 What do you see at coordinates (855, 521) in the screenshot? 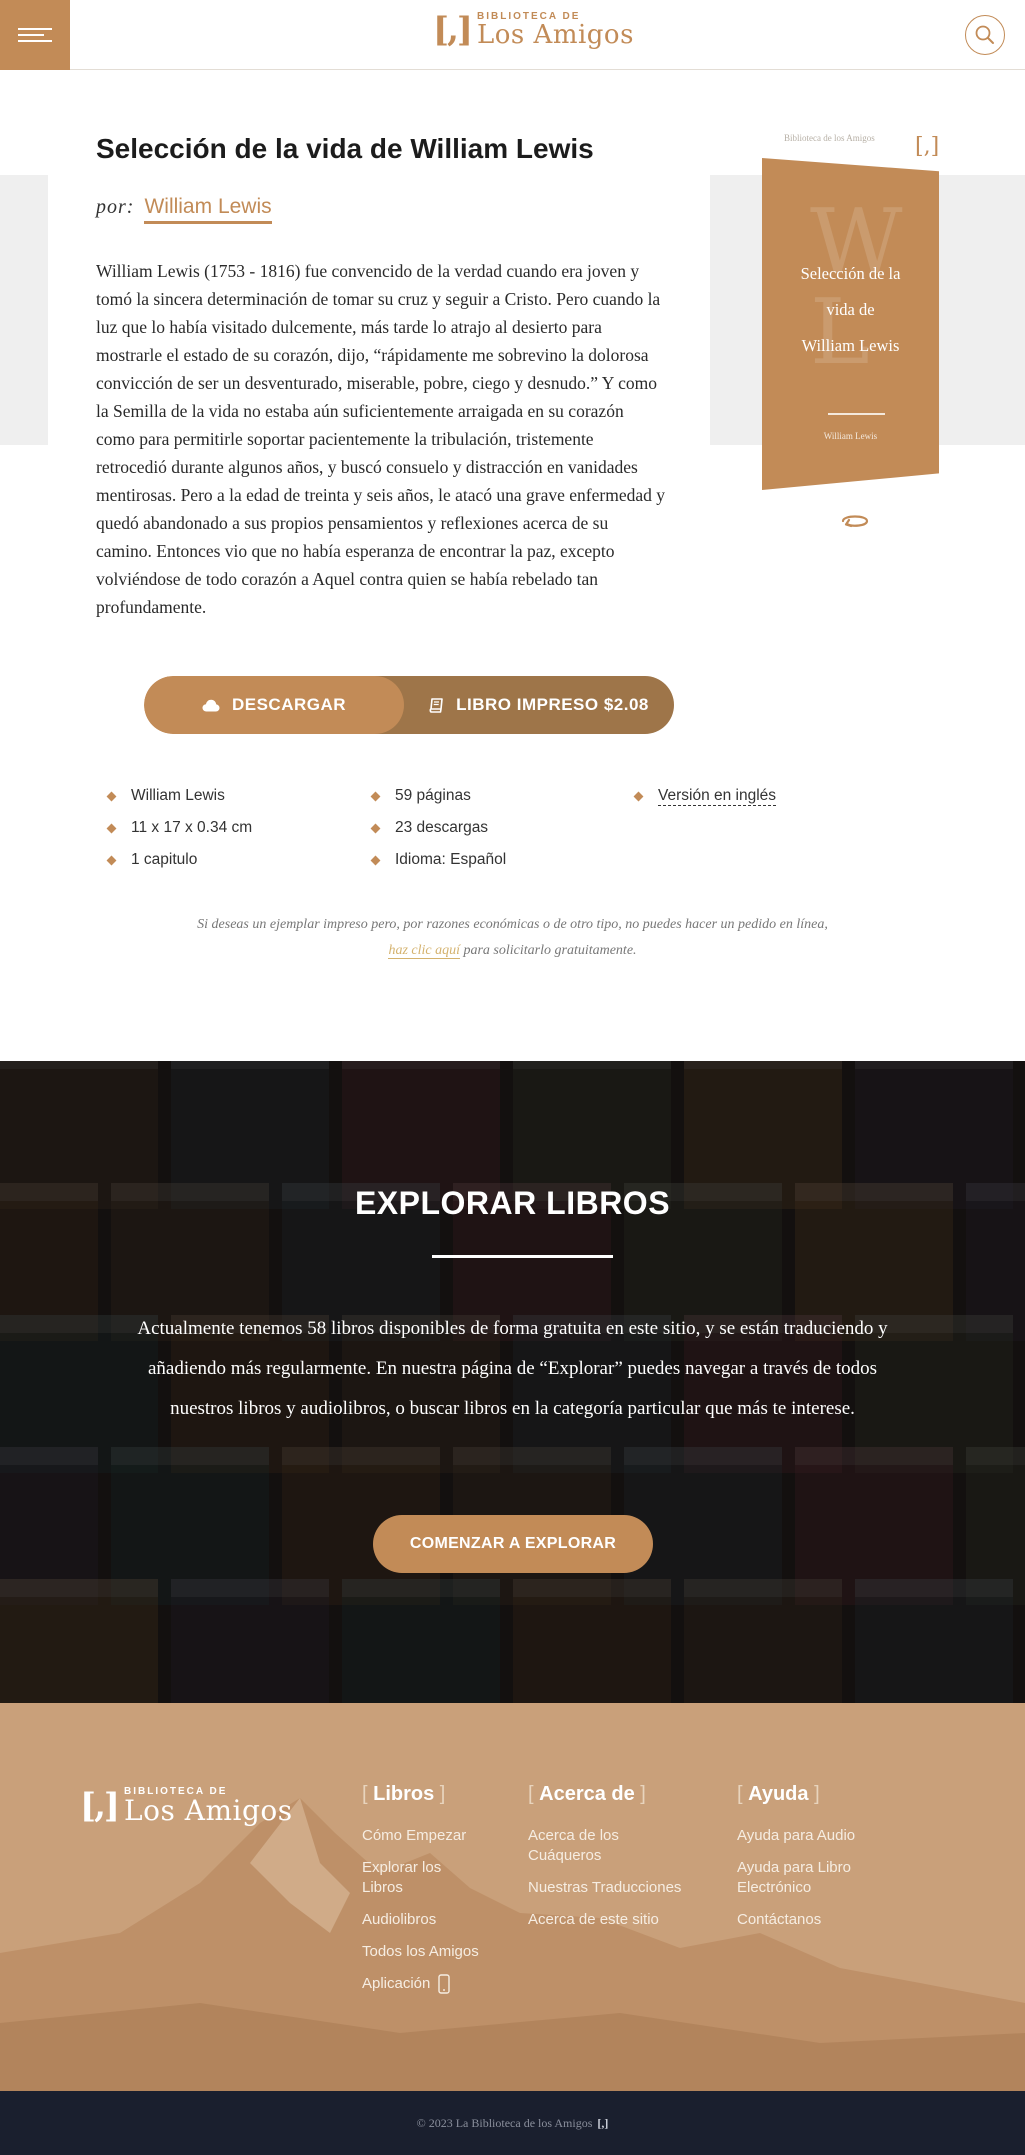
I see `rotate-cover-icon` at bounding box center [855, 521].